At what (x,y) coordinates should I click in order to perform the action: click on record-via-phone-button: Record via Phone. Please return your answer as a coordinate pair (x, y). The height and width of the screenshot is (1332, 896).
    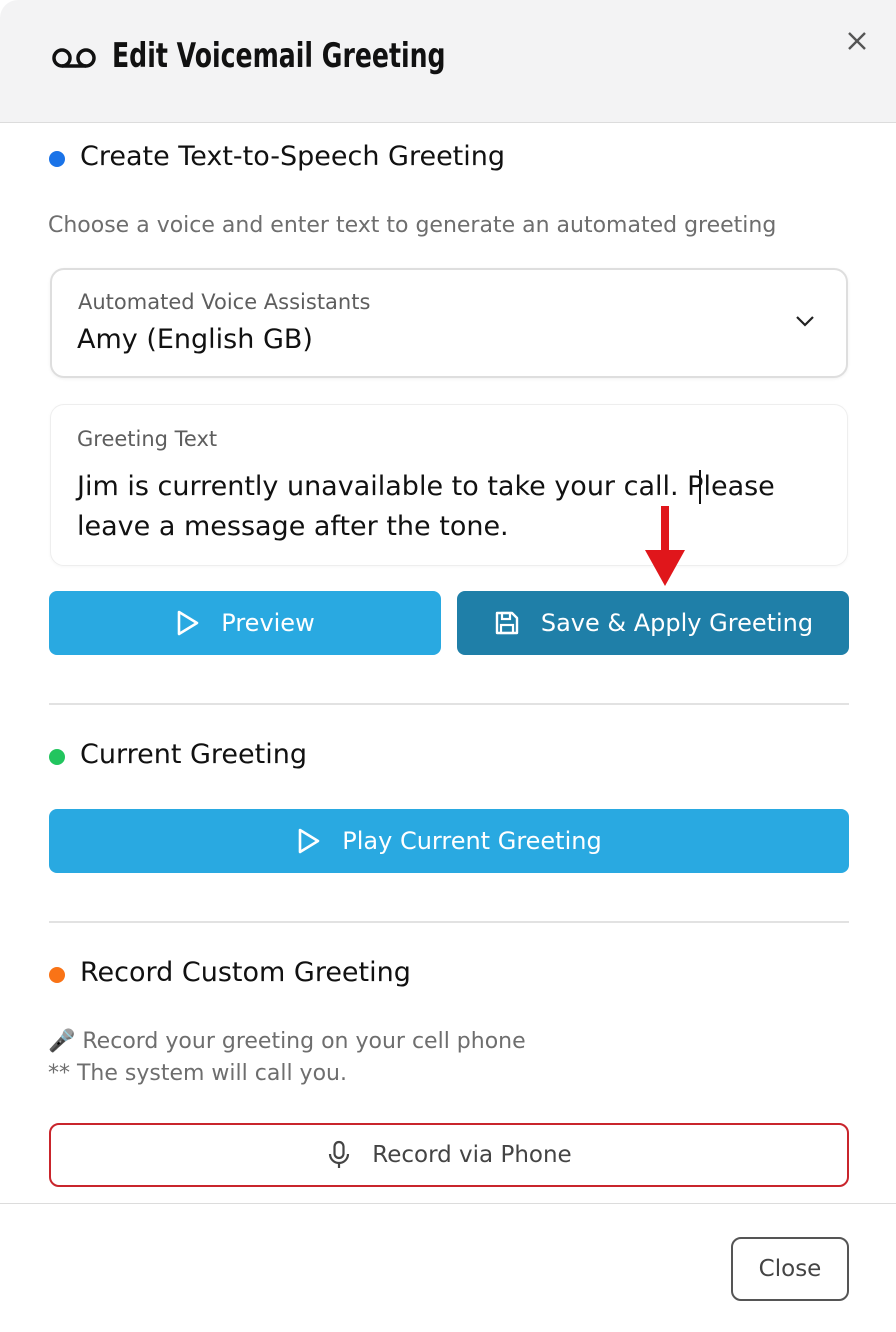
    Looking at the image, I should click on (449, 1155).